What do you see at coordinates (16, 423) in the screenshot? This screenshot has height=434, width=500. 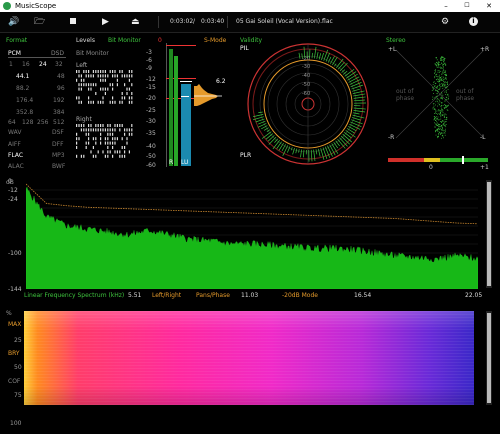 I see `spectro-label-100: 100` at bounding box center [16, 423].